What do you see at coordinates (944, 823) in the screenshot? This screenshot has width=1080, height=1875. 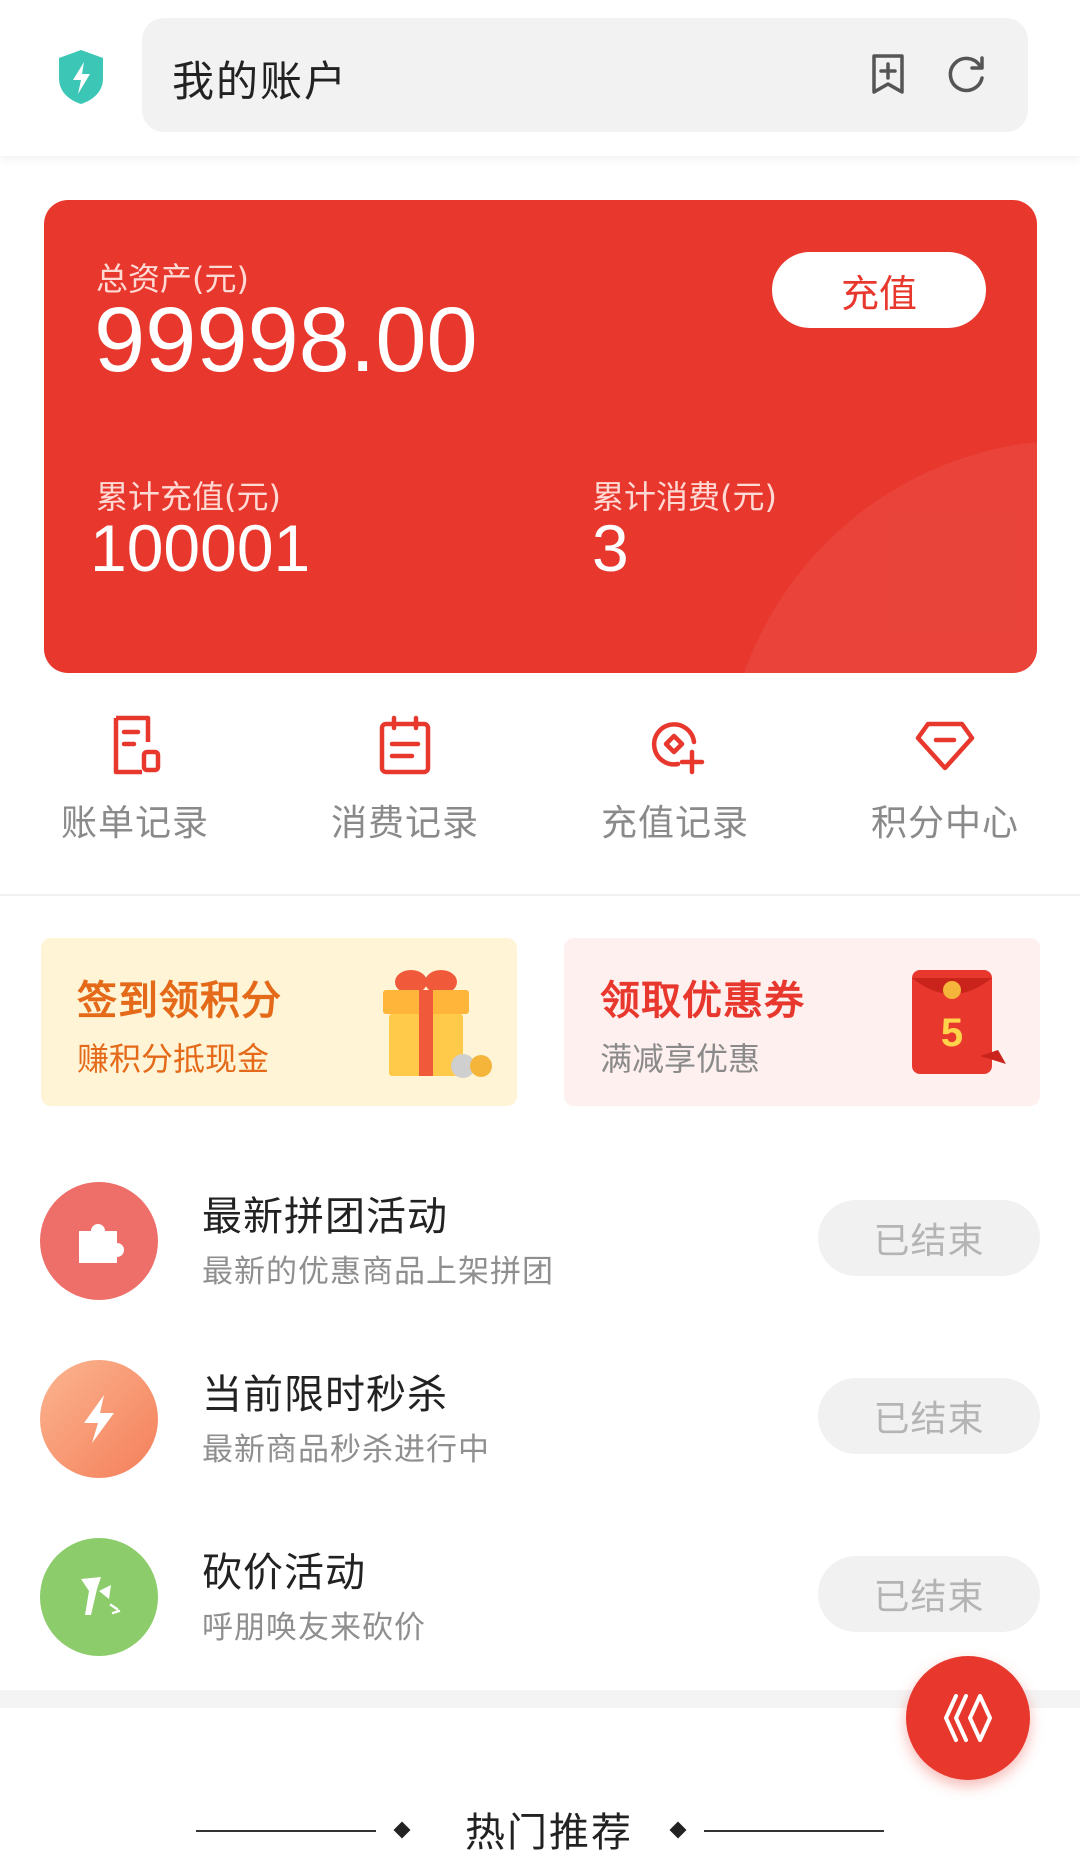 I see `nav-label: 积分中心` at bounding box center [944, 823].